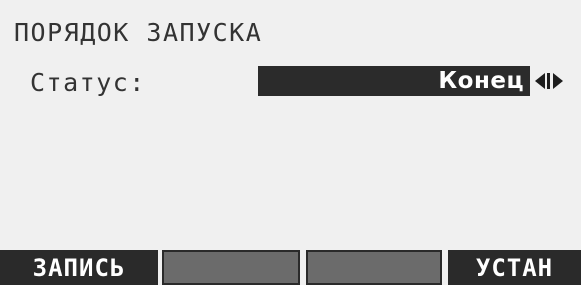  I want to click on status-value: Конец, so click(481, 81).